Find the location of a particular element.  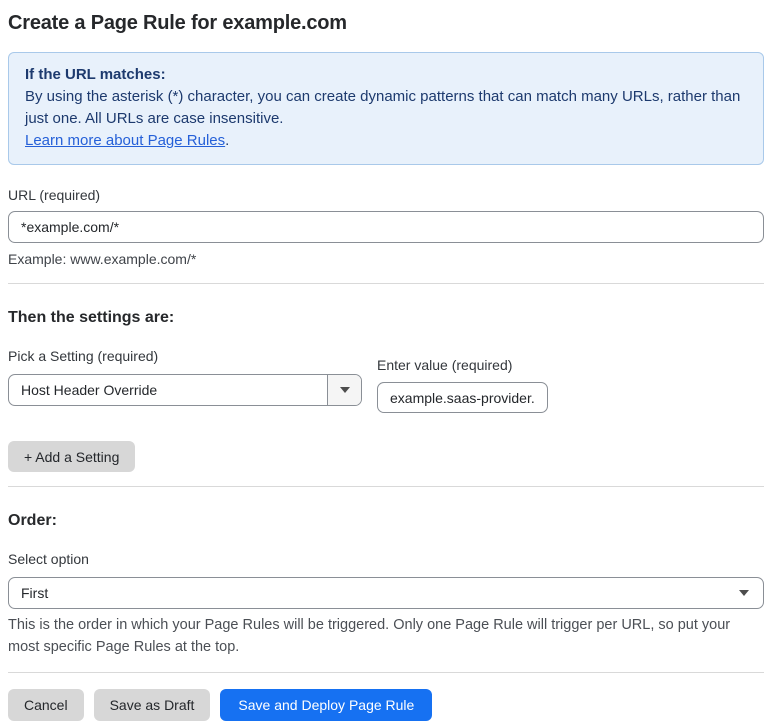

settings-section-heading: Then the settings are: is located at coordinates (91, 317).